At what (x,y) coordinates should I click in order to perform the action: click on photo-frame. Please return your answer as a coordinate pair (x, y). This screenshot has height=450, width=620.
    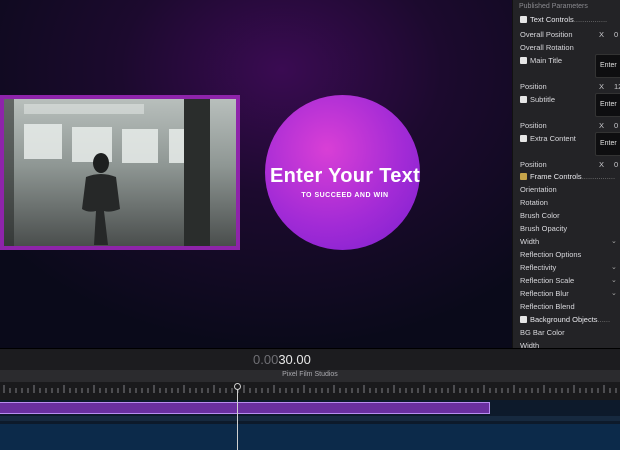
    Looking at the image, I should click on (120, 172).